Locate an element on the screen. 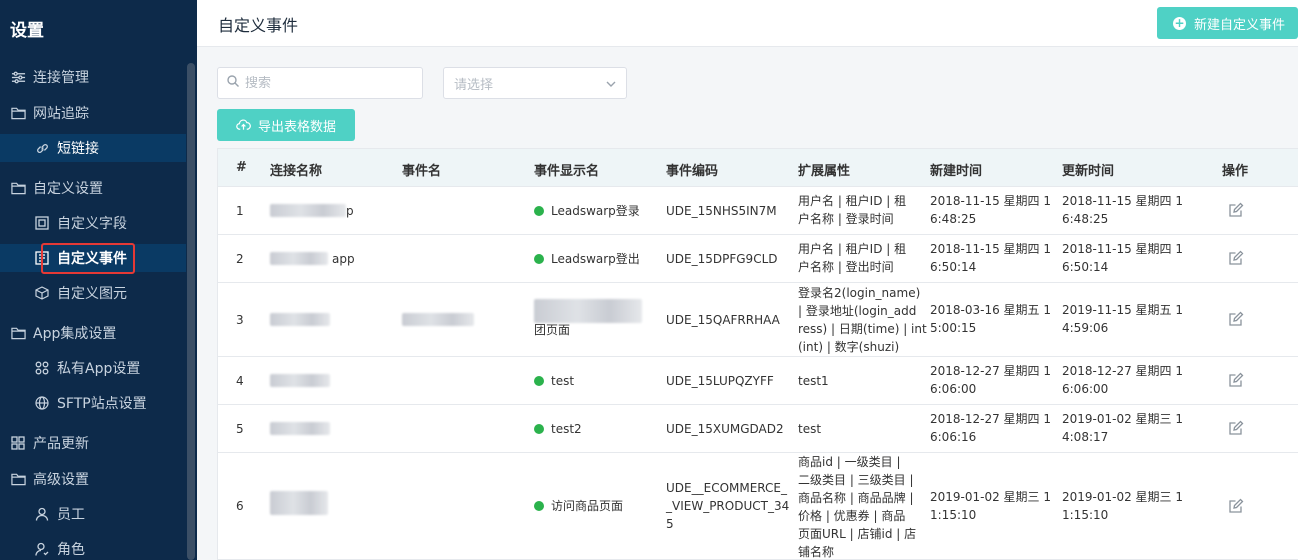 Image resolution: width=1298 pixels, height=560 pixels. column-header: 连接名称 is located at coordinates (296, 171).